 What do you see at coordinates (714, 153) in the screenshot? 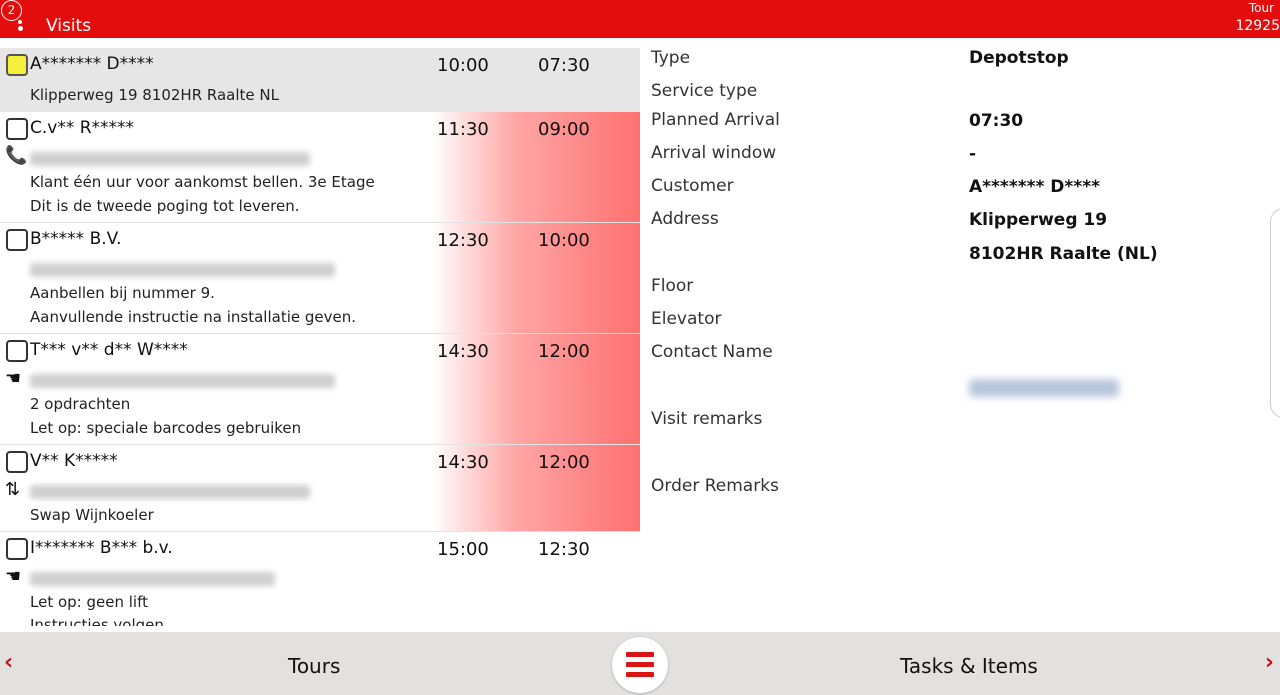
I see `arrival-window-label: Arrival window` at bounding box center [714, 153].